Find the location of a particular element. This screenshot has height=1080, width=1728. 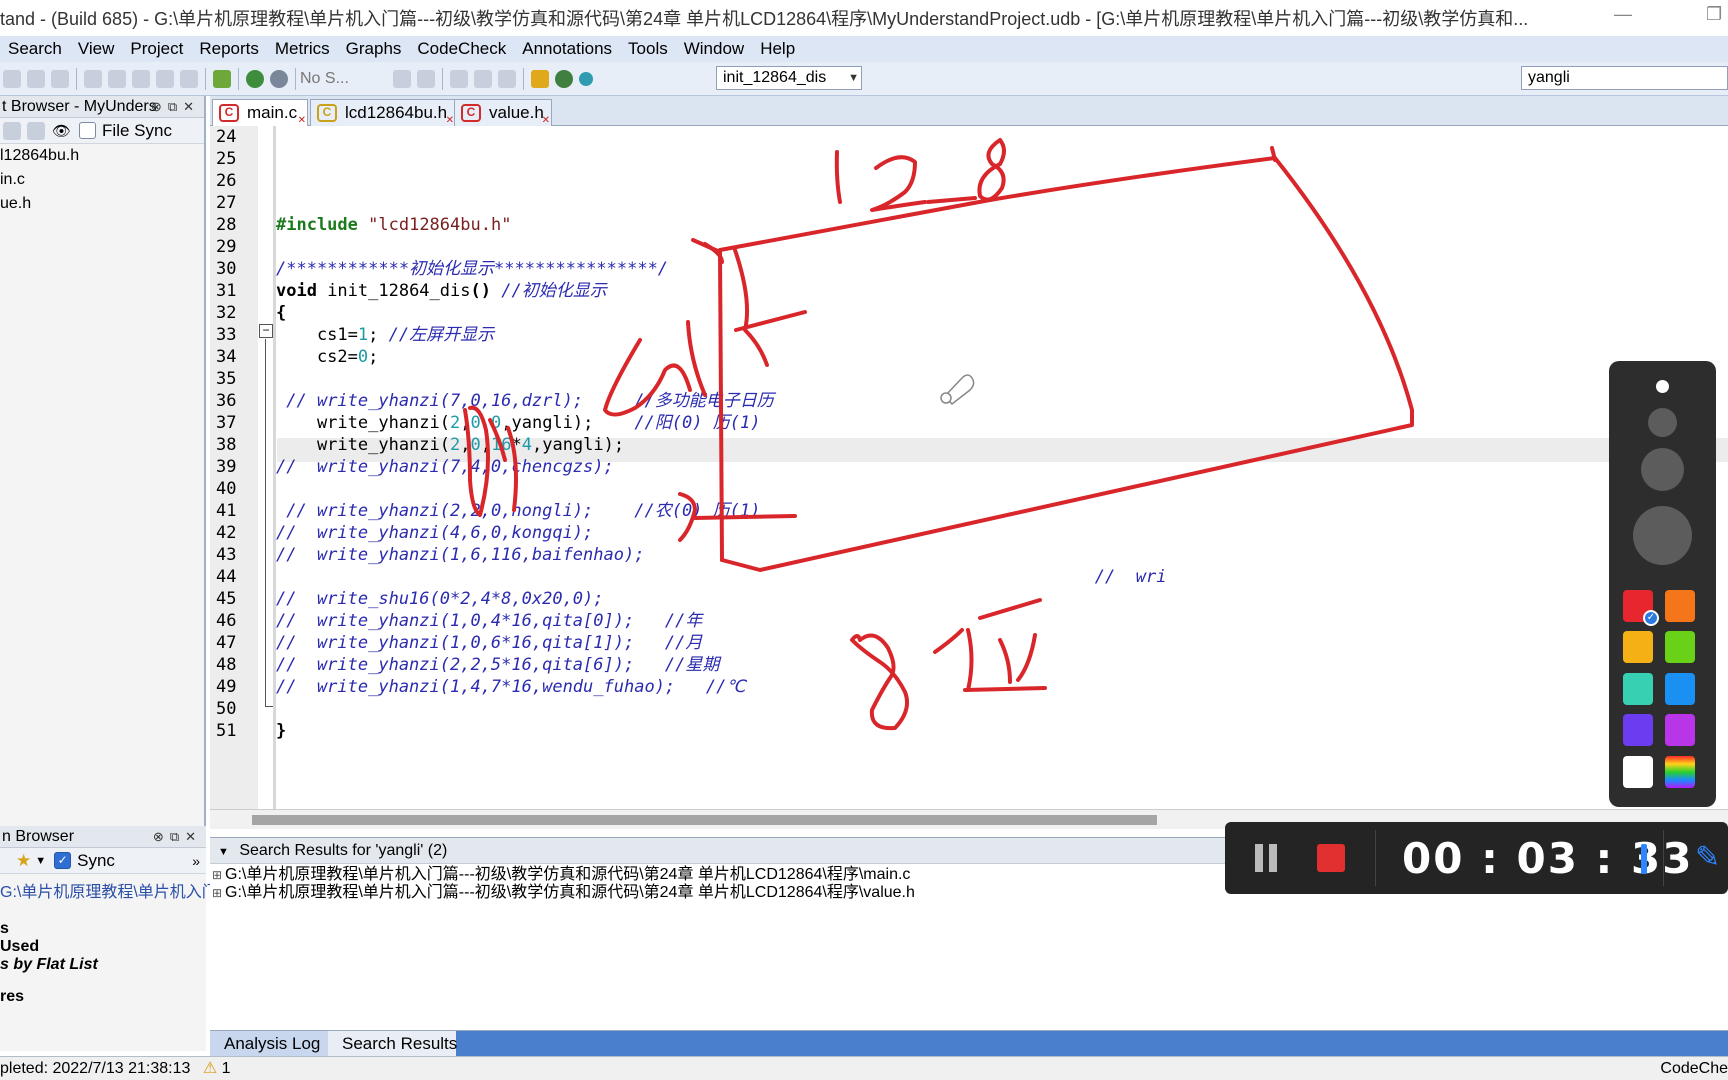

color-white is located at coordinates (1638, 772).